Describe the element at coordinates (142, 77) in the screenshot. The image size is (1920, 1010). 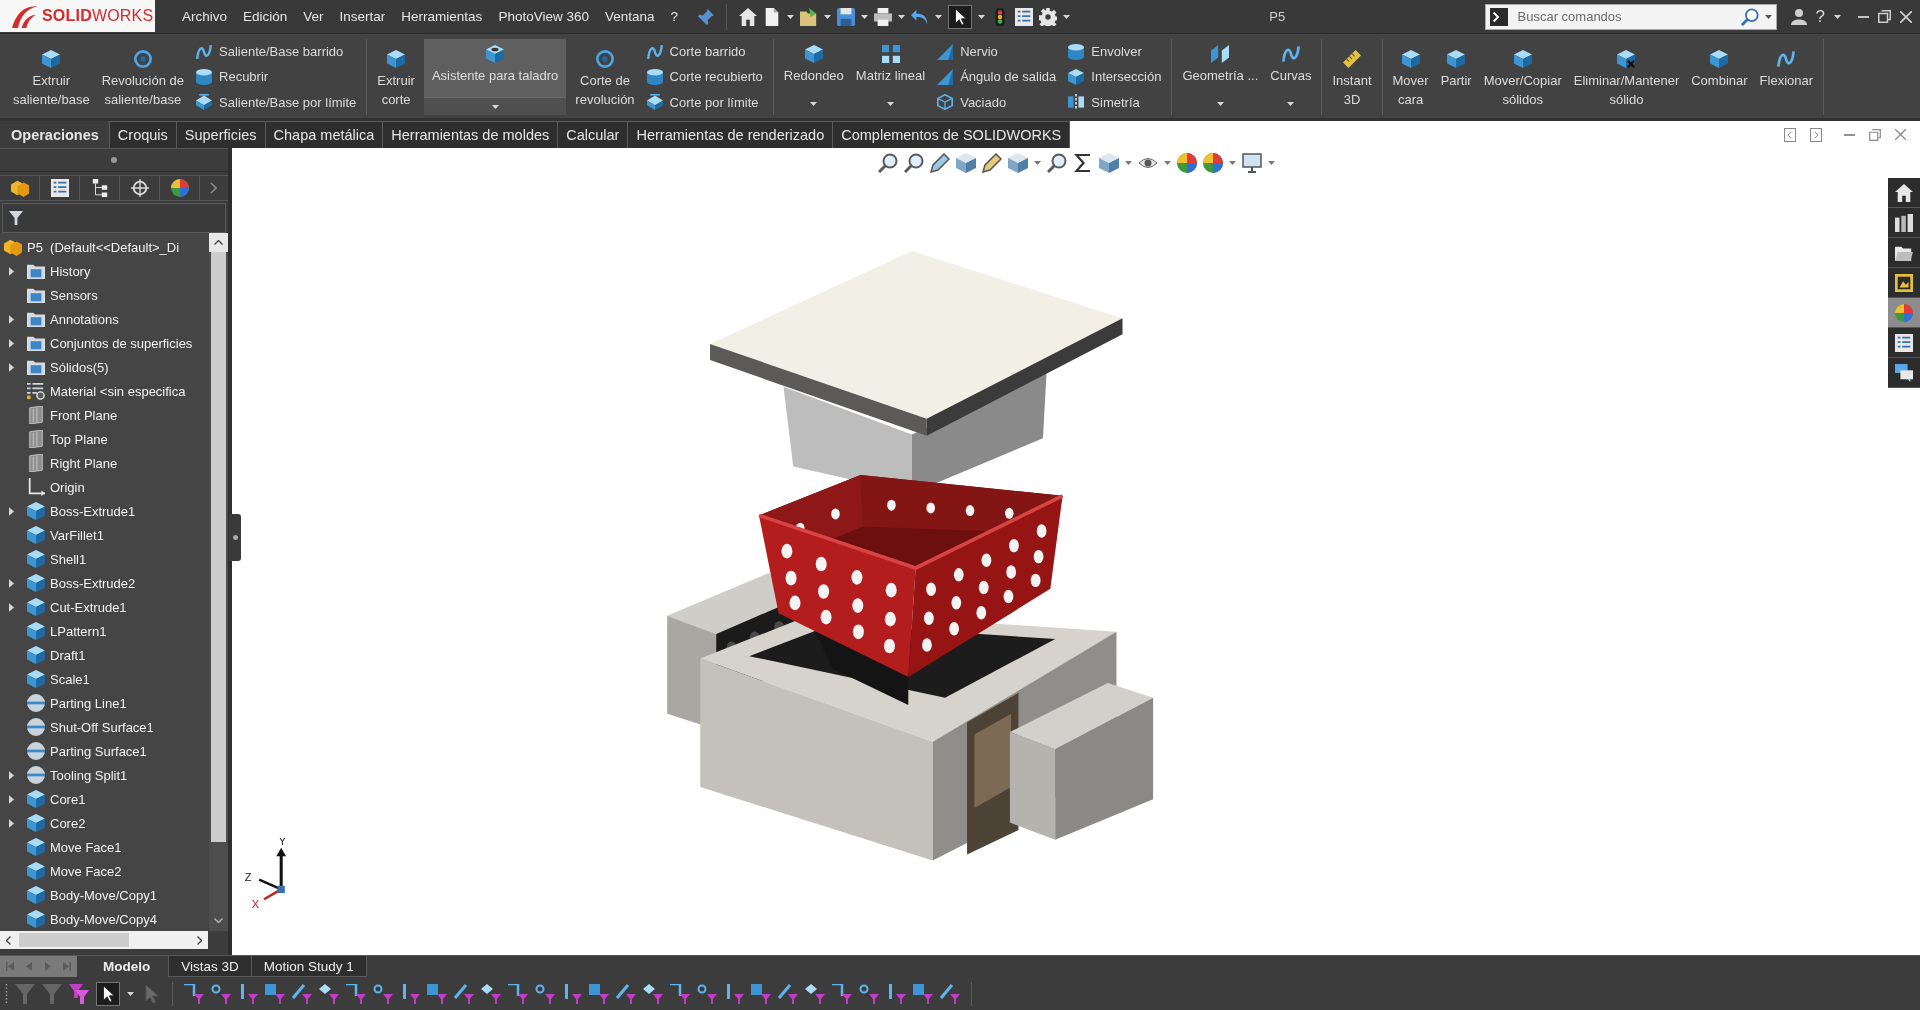
I see `ribbon-button: Revolución de saliente/base` at that location.